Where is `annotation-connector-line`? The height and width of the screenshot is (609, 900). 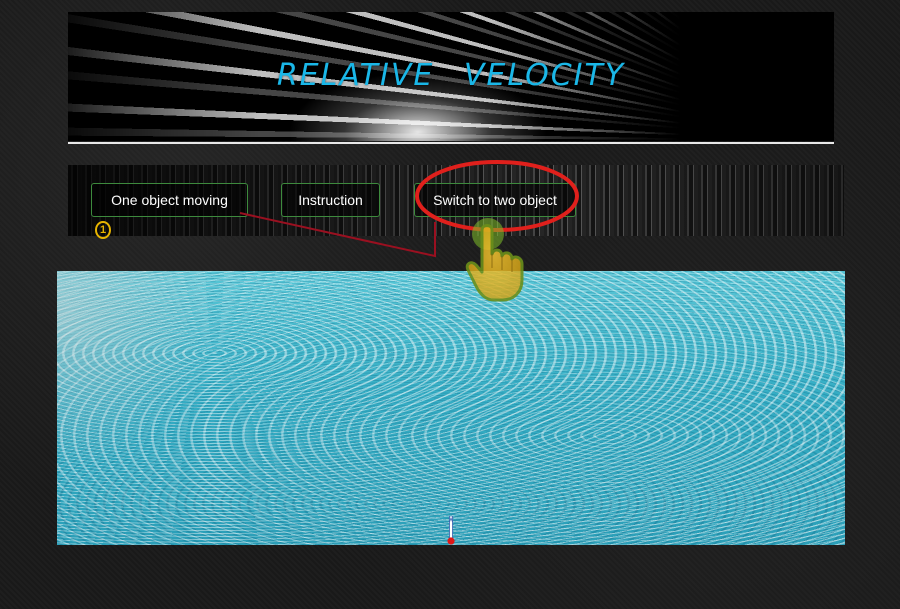
annotation-connector-line is located at coordinates (337, 235).